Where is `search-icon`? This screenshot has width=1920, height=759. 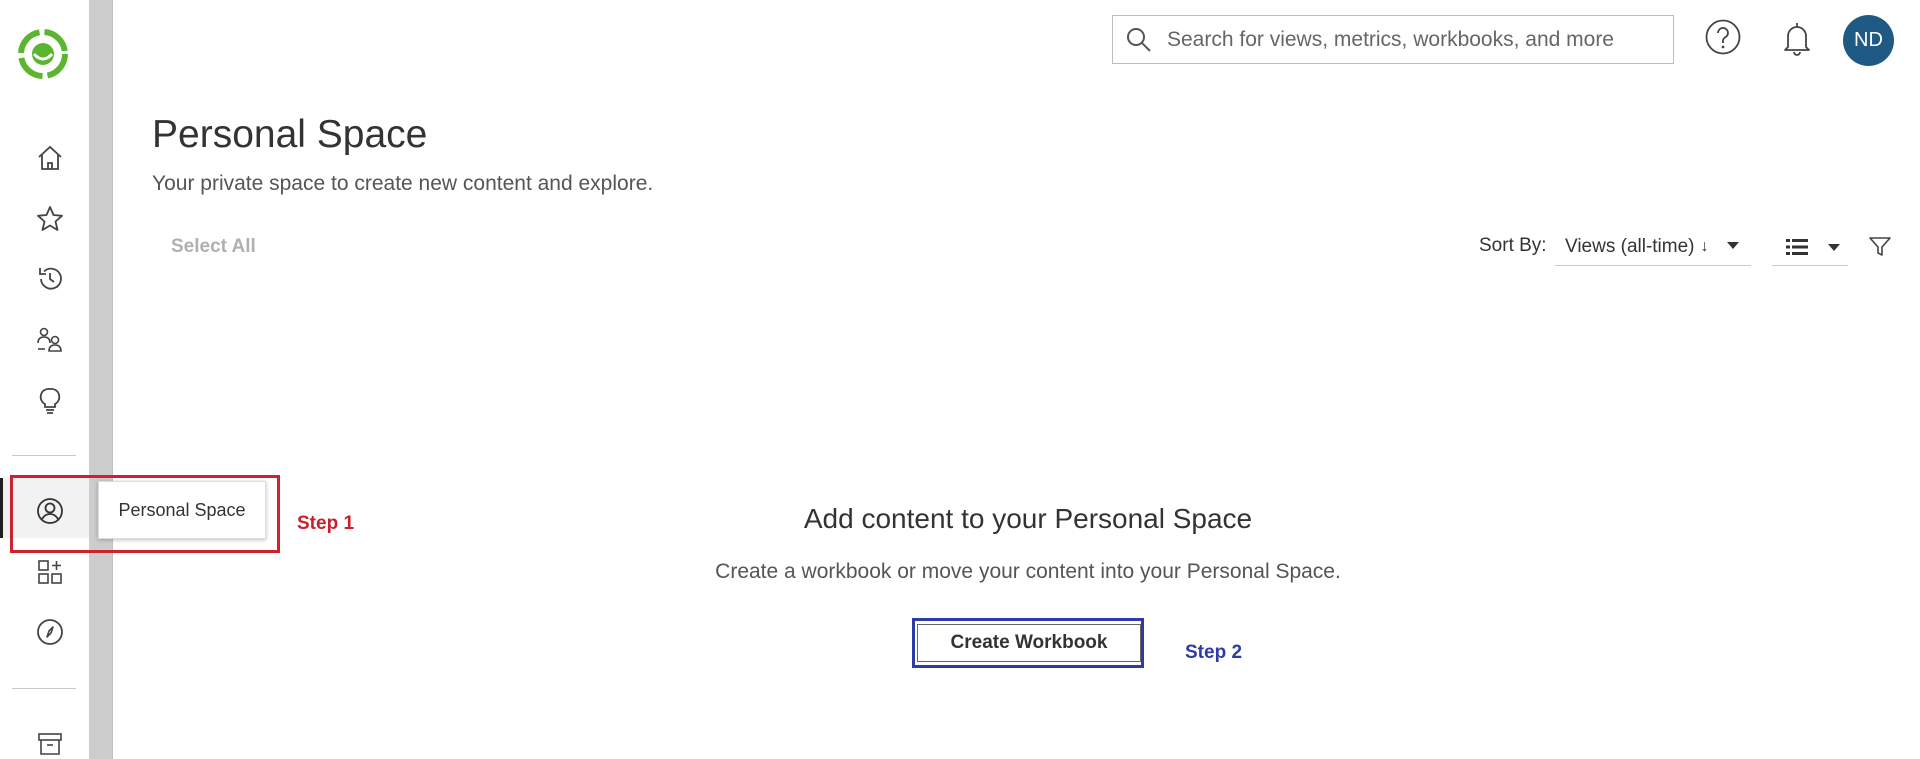 search-icon is located at coordinates (1139, 39).